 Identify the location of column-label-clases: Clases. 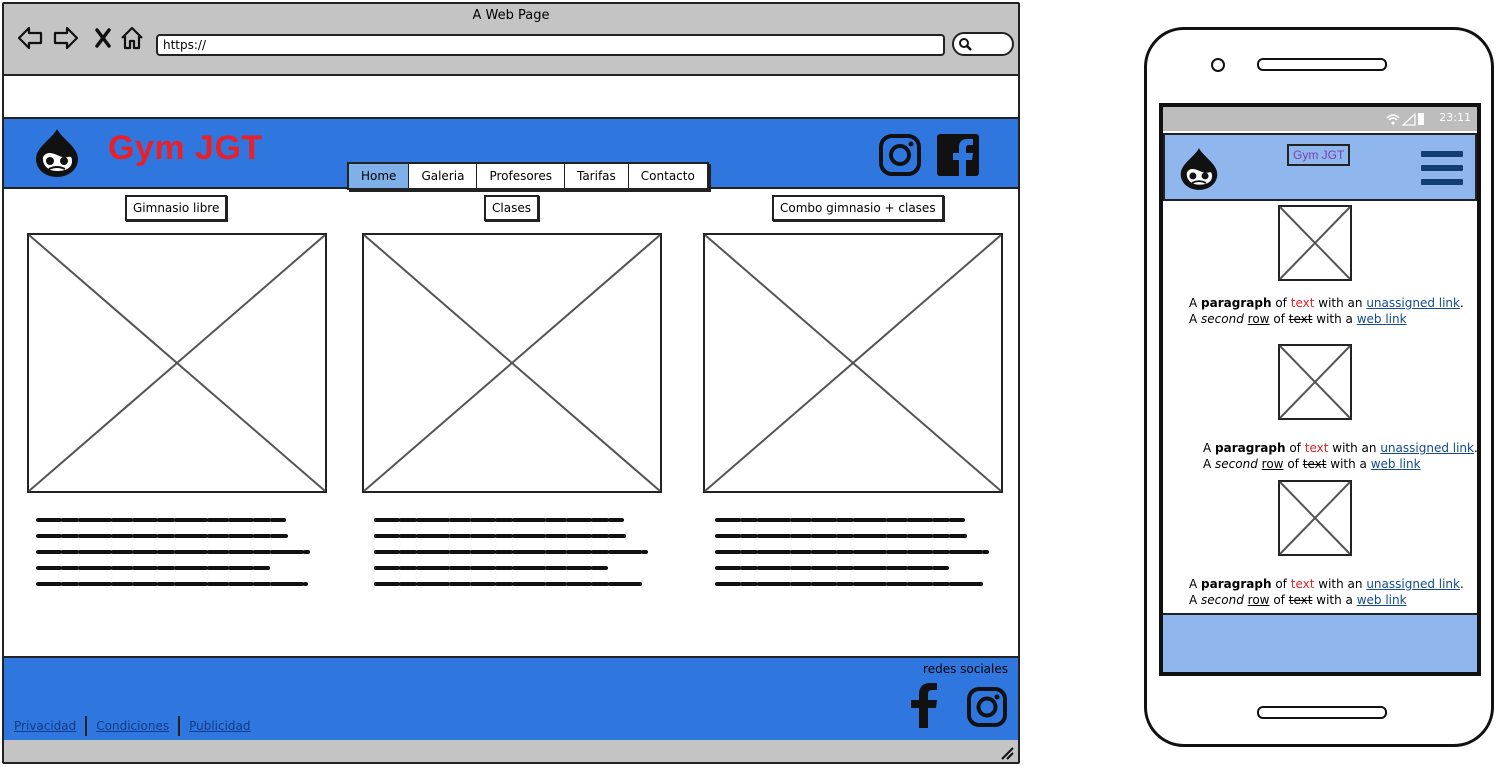
(511, 208).